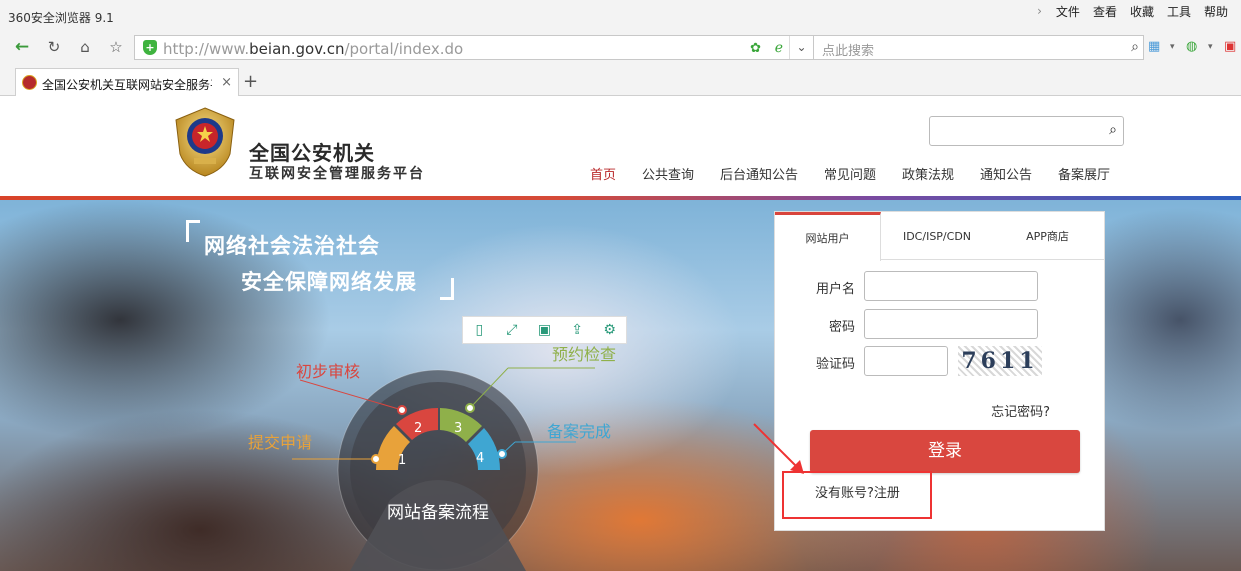  What do you see at coordinates (1154, 46) in the screenshot?
I see `apps-icon: ▦` at bounding box center [1154, 46].